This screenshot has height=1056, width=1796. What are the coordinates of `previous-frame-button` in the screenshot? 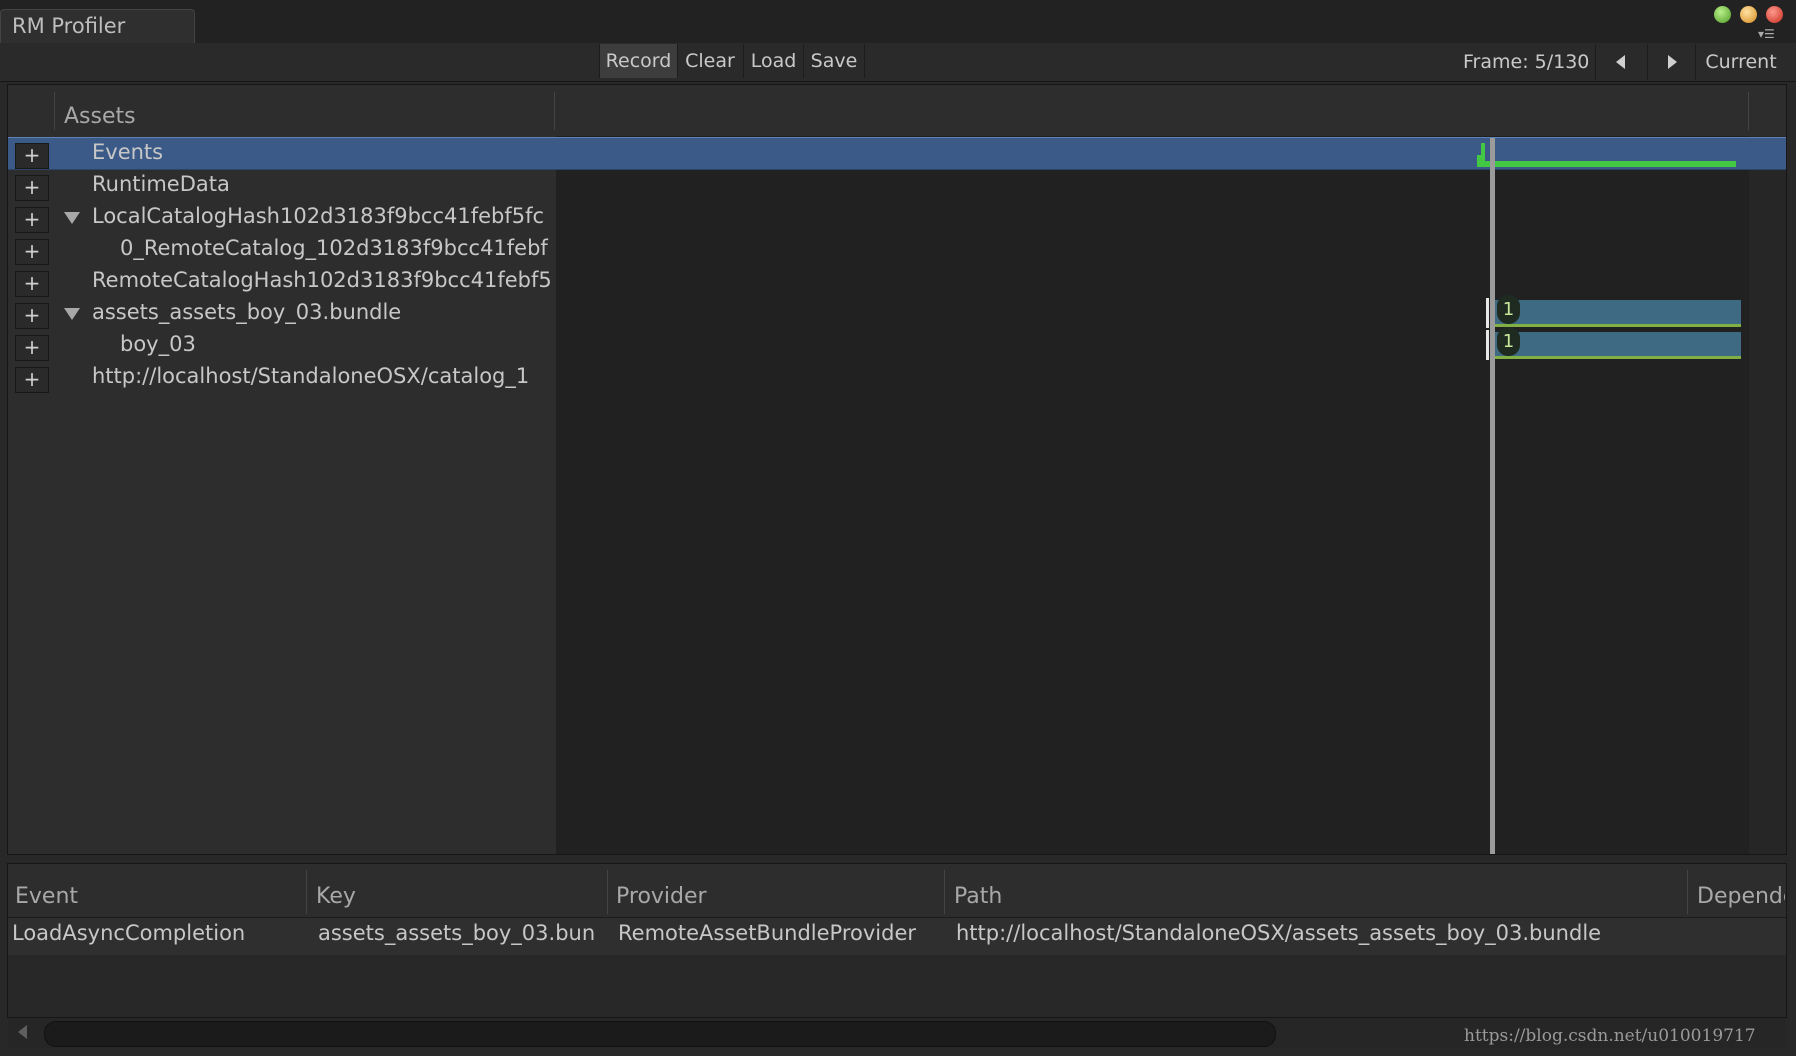 It's located at (1622, 62).